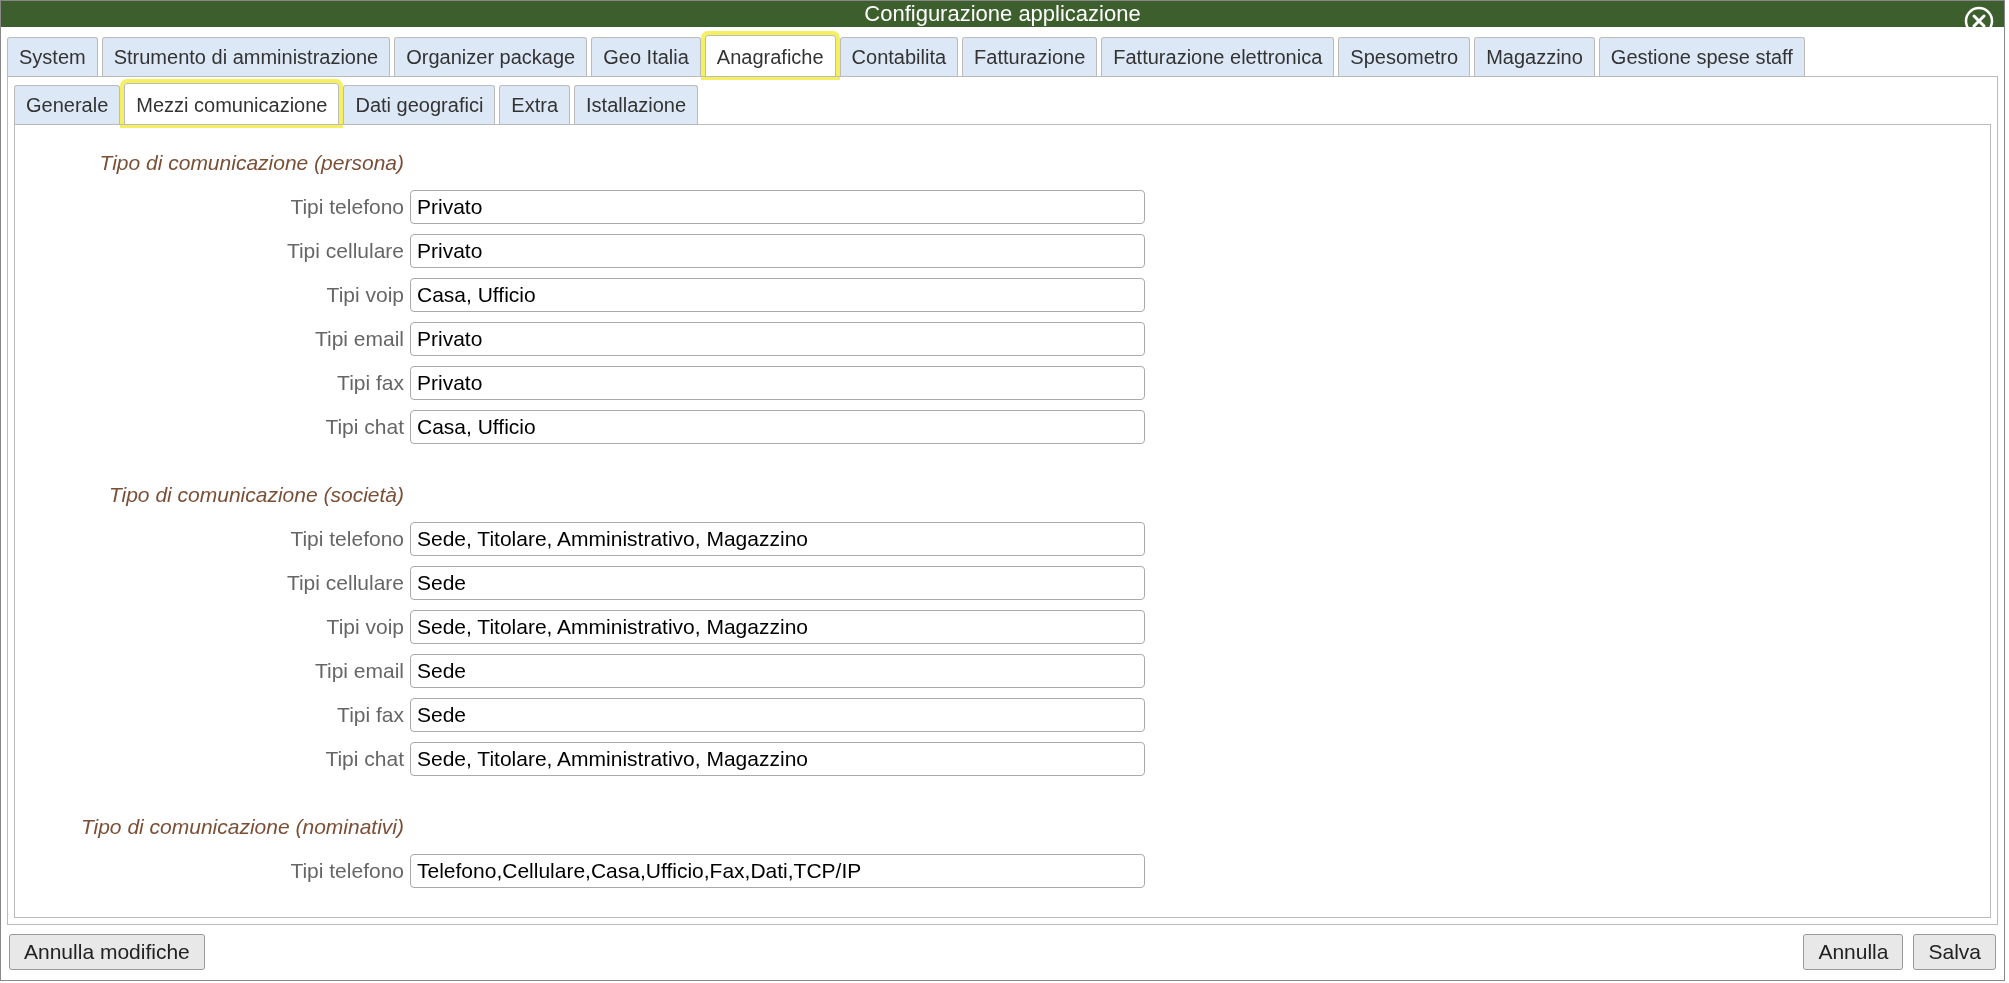 This screenshot has height=983, width=2009. What do you see at coordinates (1218, 56) in the screenshot?
I see `tab: Fatturazione elettronica` at bounding box center [1218, 56].